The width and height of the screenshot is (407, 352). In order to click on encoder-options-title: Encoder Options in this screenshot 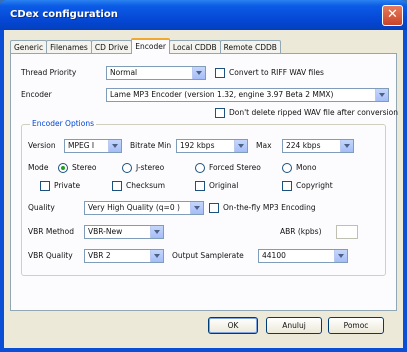, I will do `click(63, 124)`.